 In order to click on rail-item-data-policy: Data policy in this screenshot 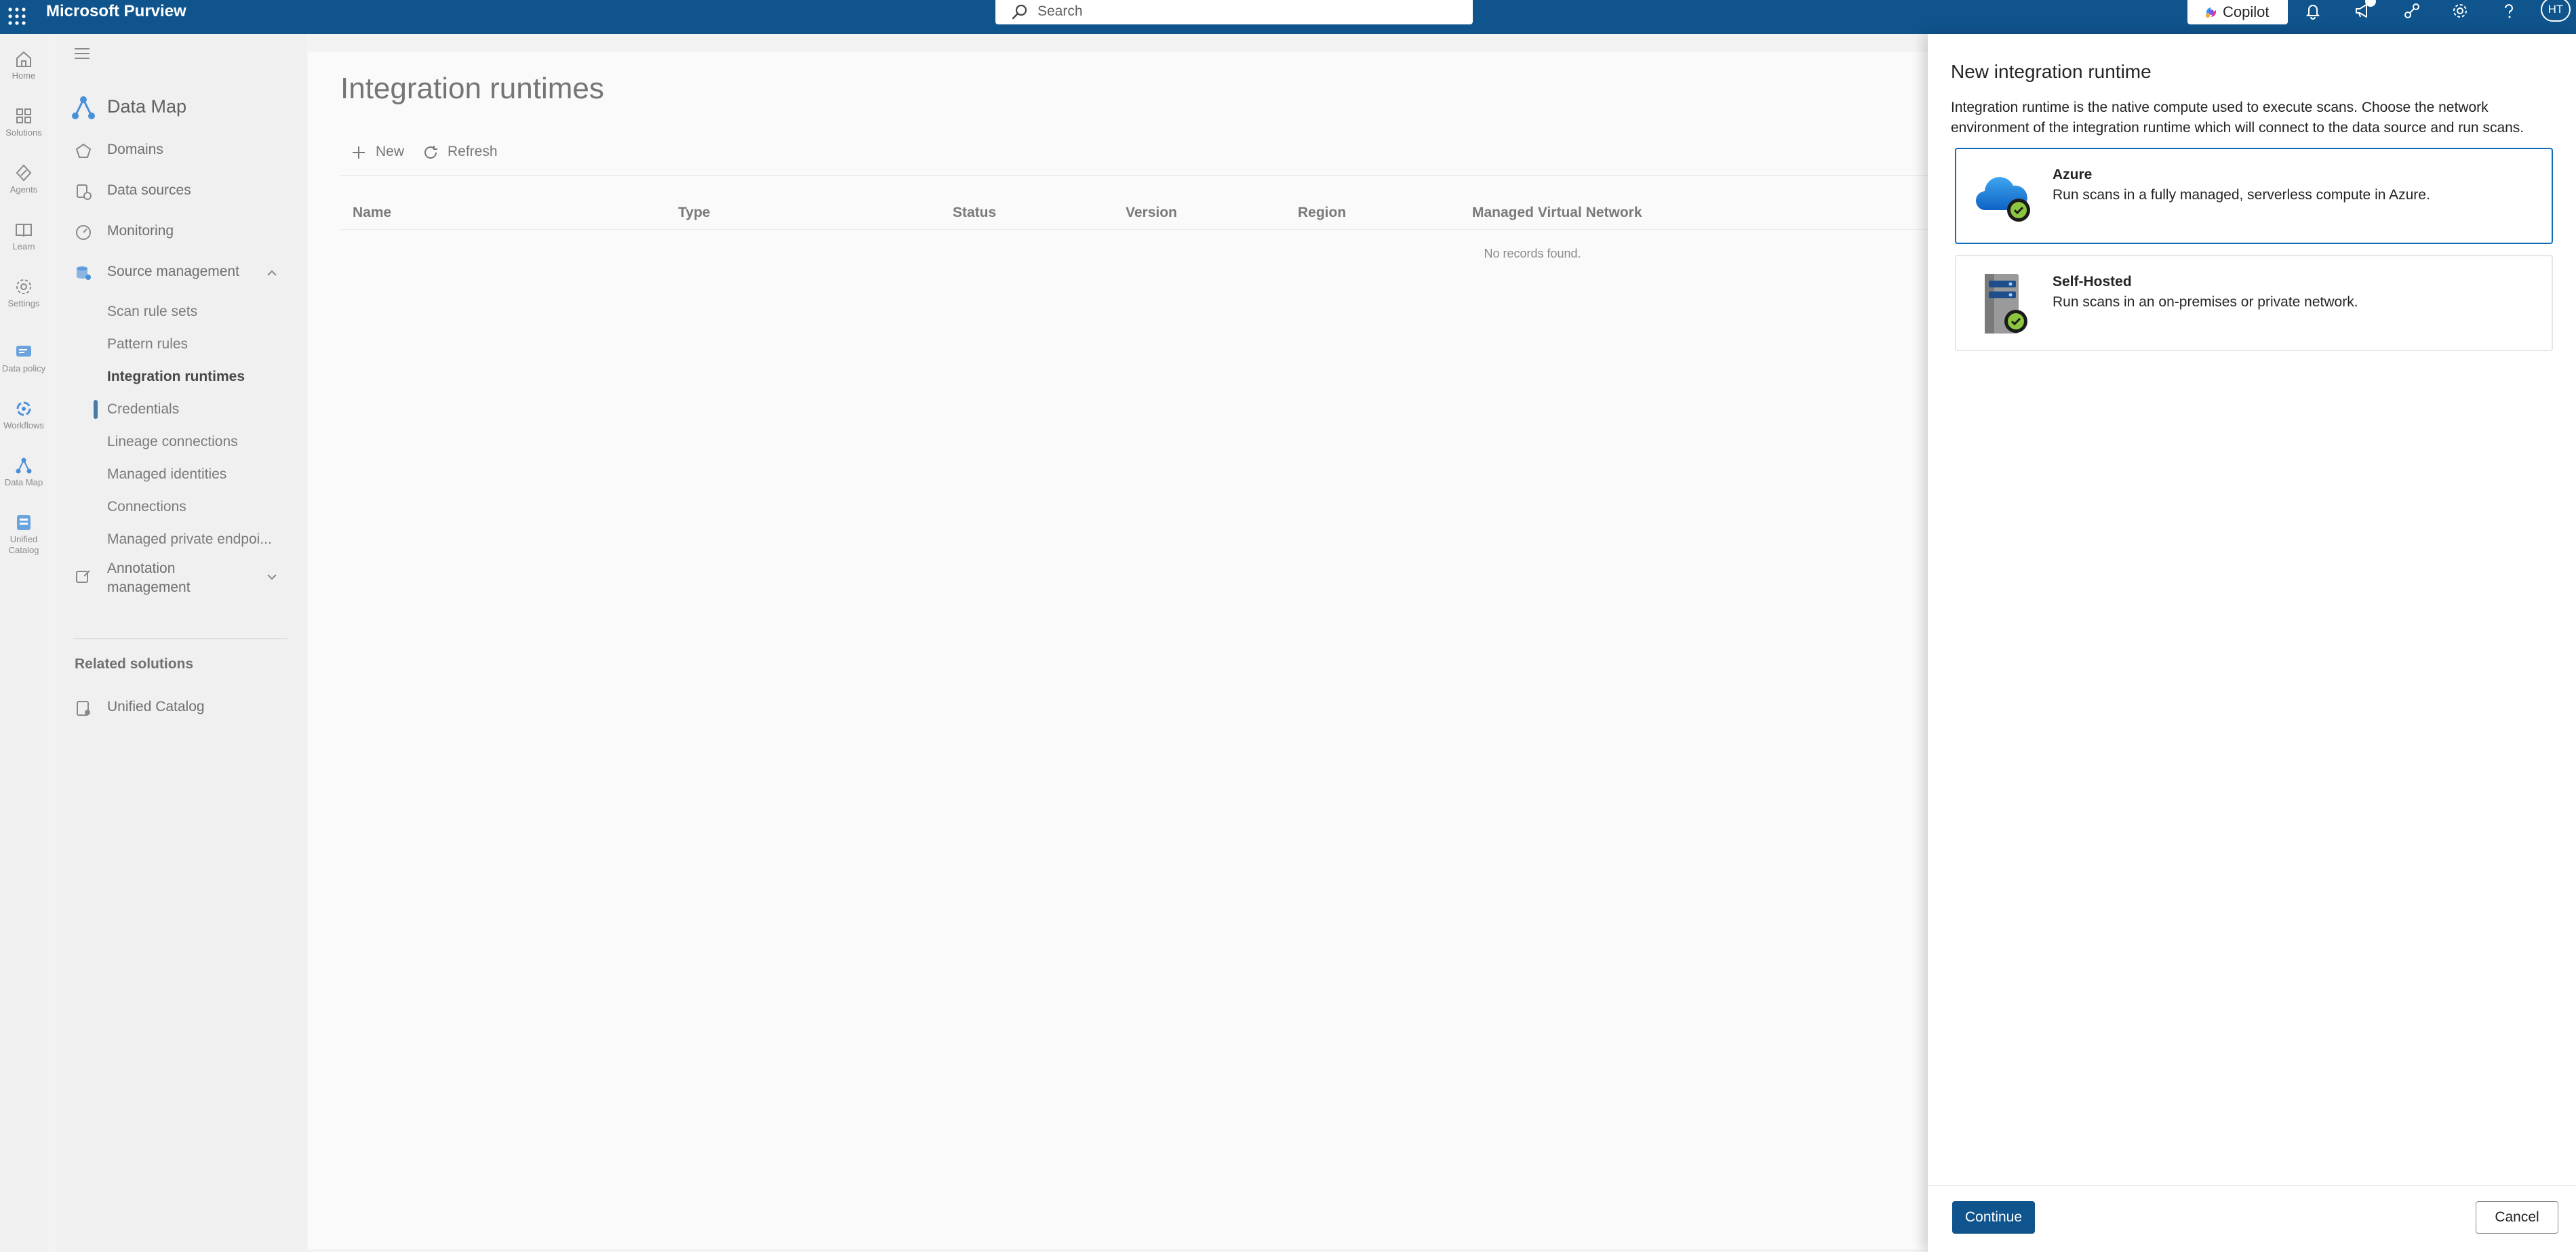, I will do `click(24, 358)`.